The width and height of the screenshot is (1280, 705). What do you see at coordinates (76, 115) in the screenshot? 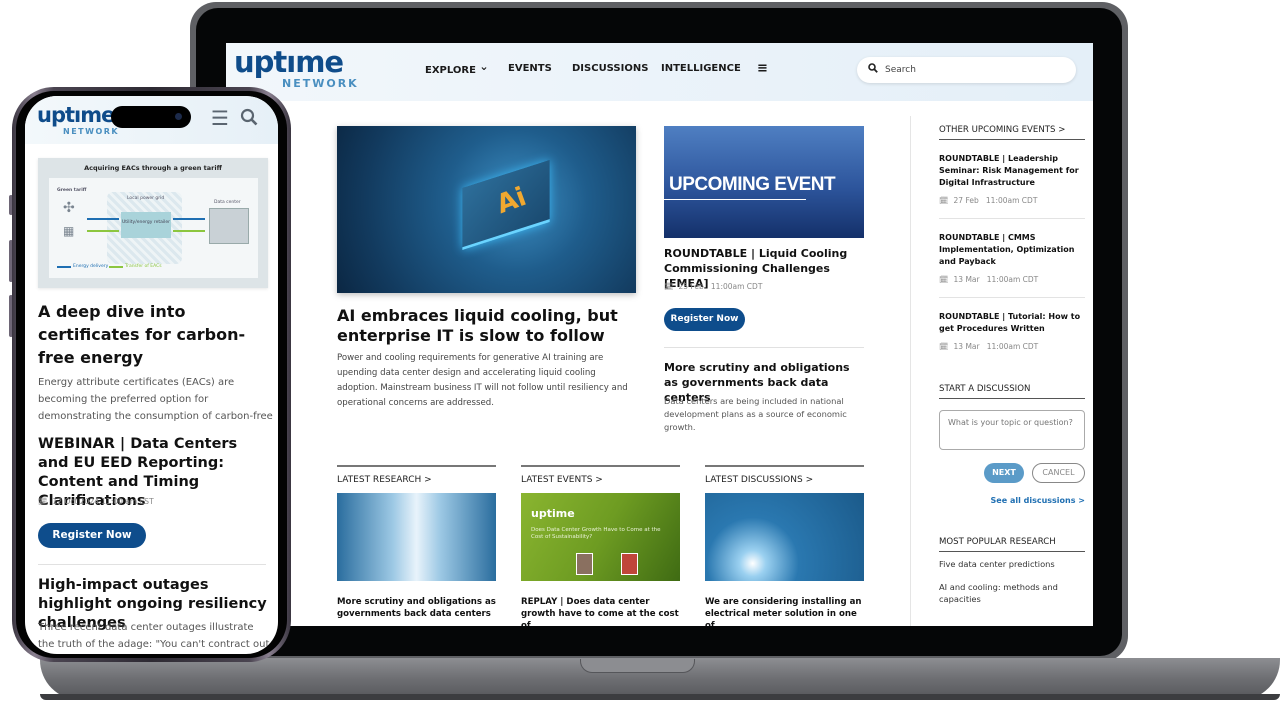
I see `mobile-logo: uptıme` at bounding box center [76, 115].